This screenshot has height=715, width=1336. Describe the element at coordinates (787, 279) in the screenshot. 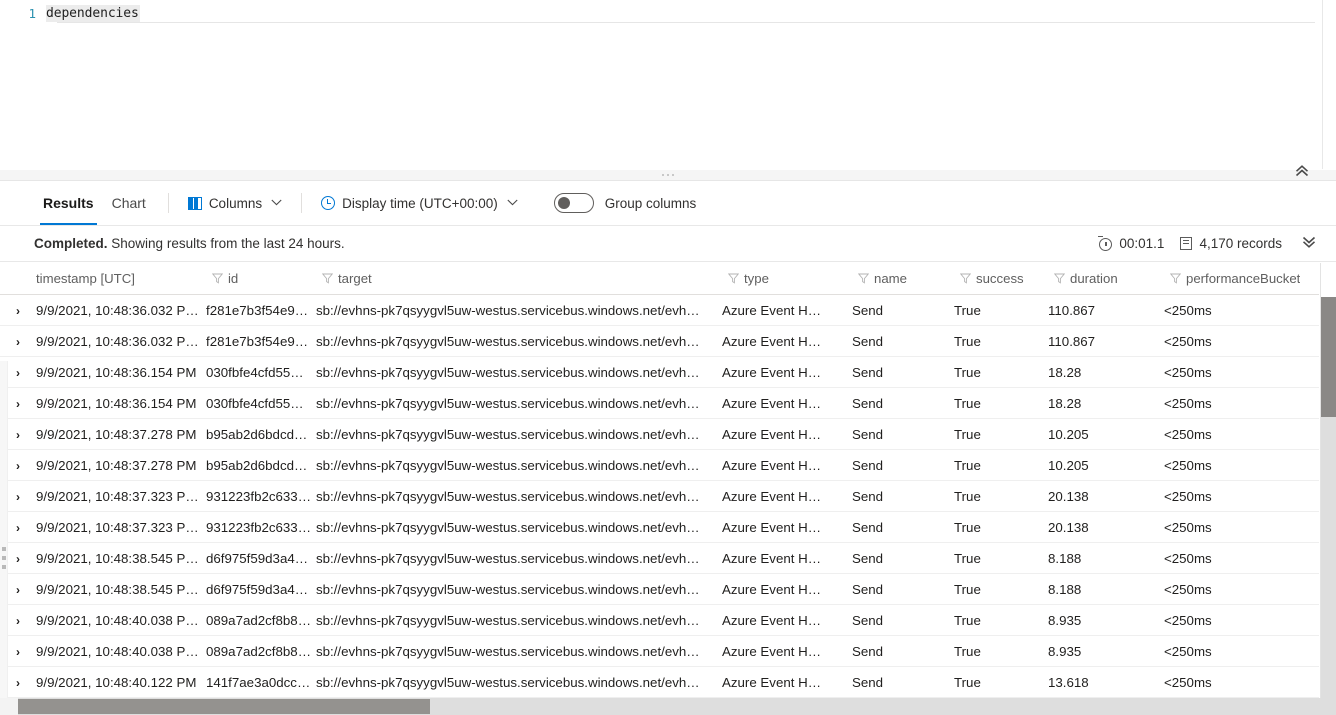

I see `column-header-type: type` at that location.